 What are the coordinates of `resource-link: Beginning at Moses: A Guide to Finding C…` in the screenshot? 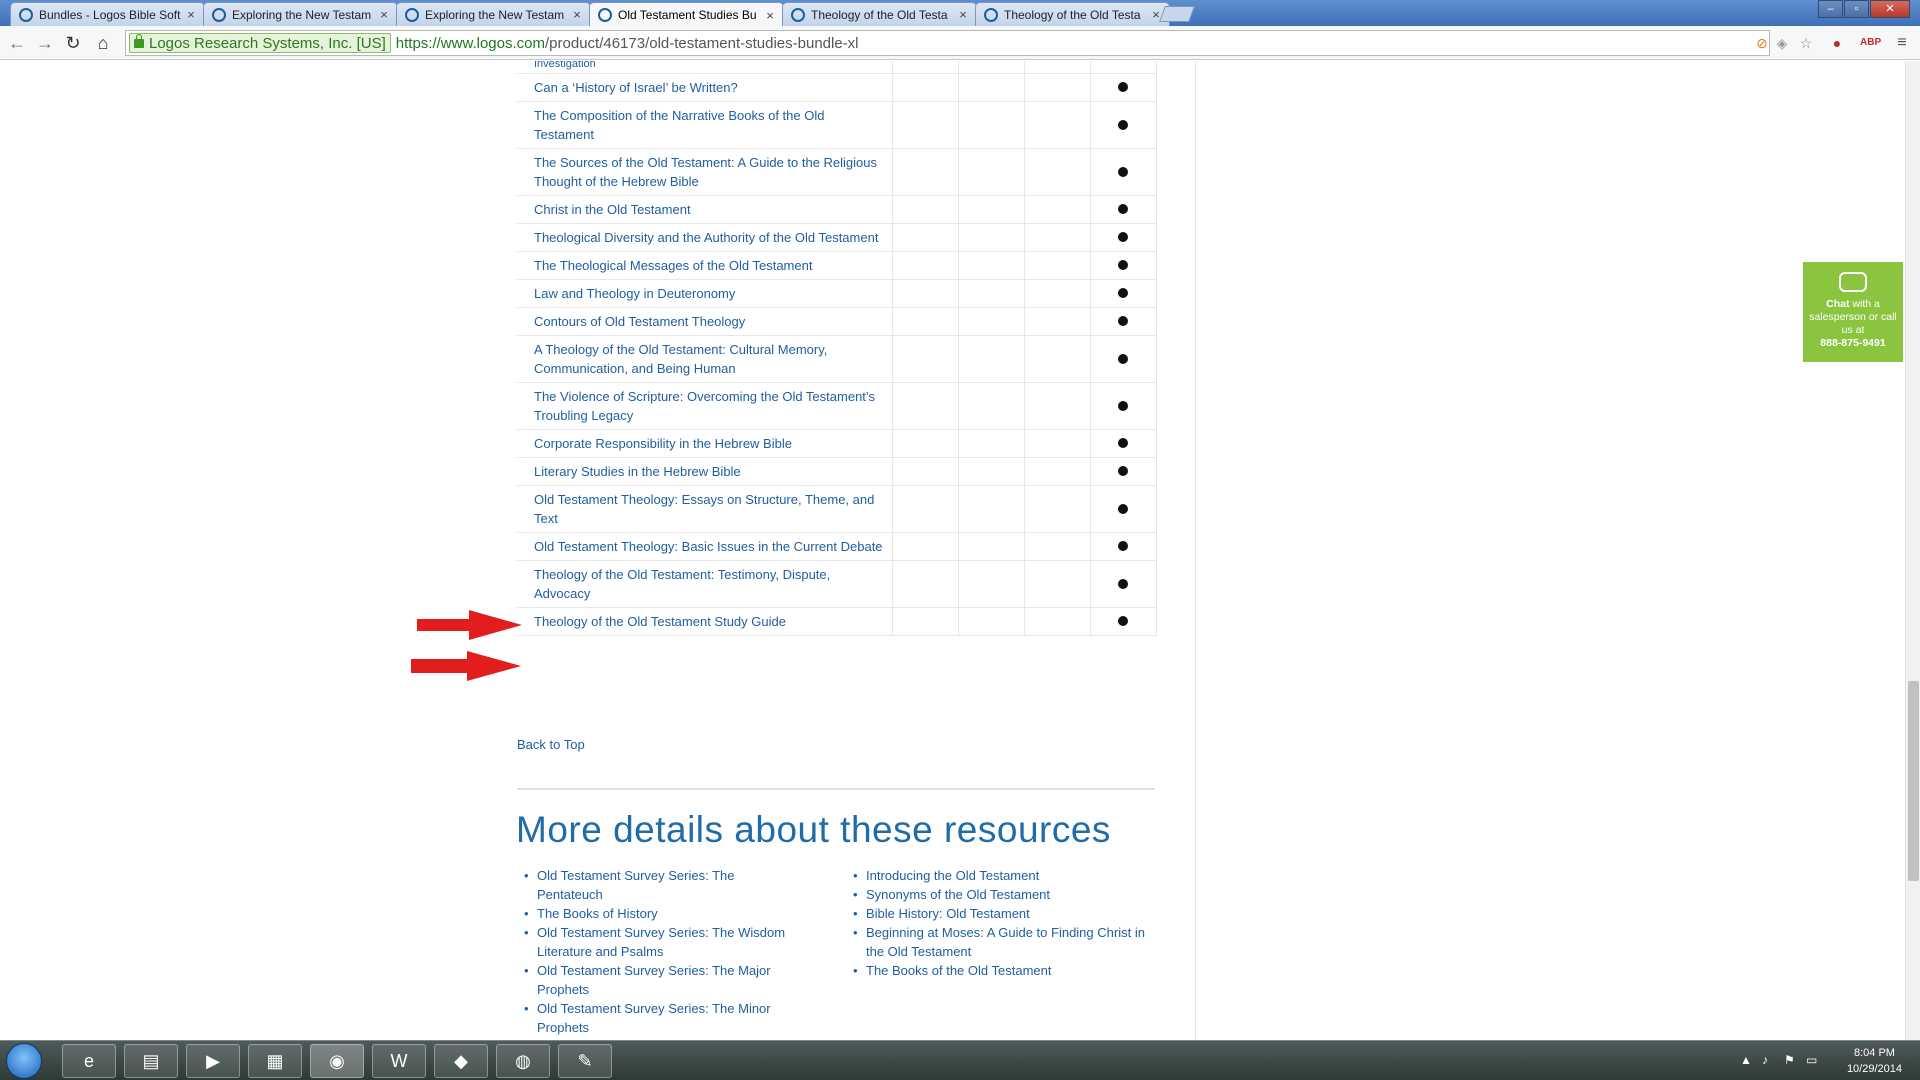 It's located at (1001, 942).